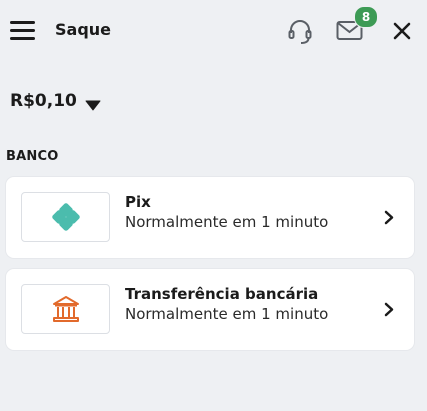  I want to click on bank-icon, so click(65, 309).